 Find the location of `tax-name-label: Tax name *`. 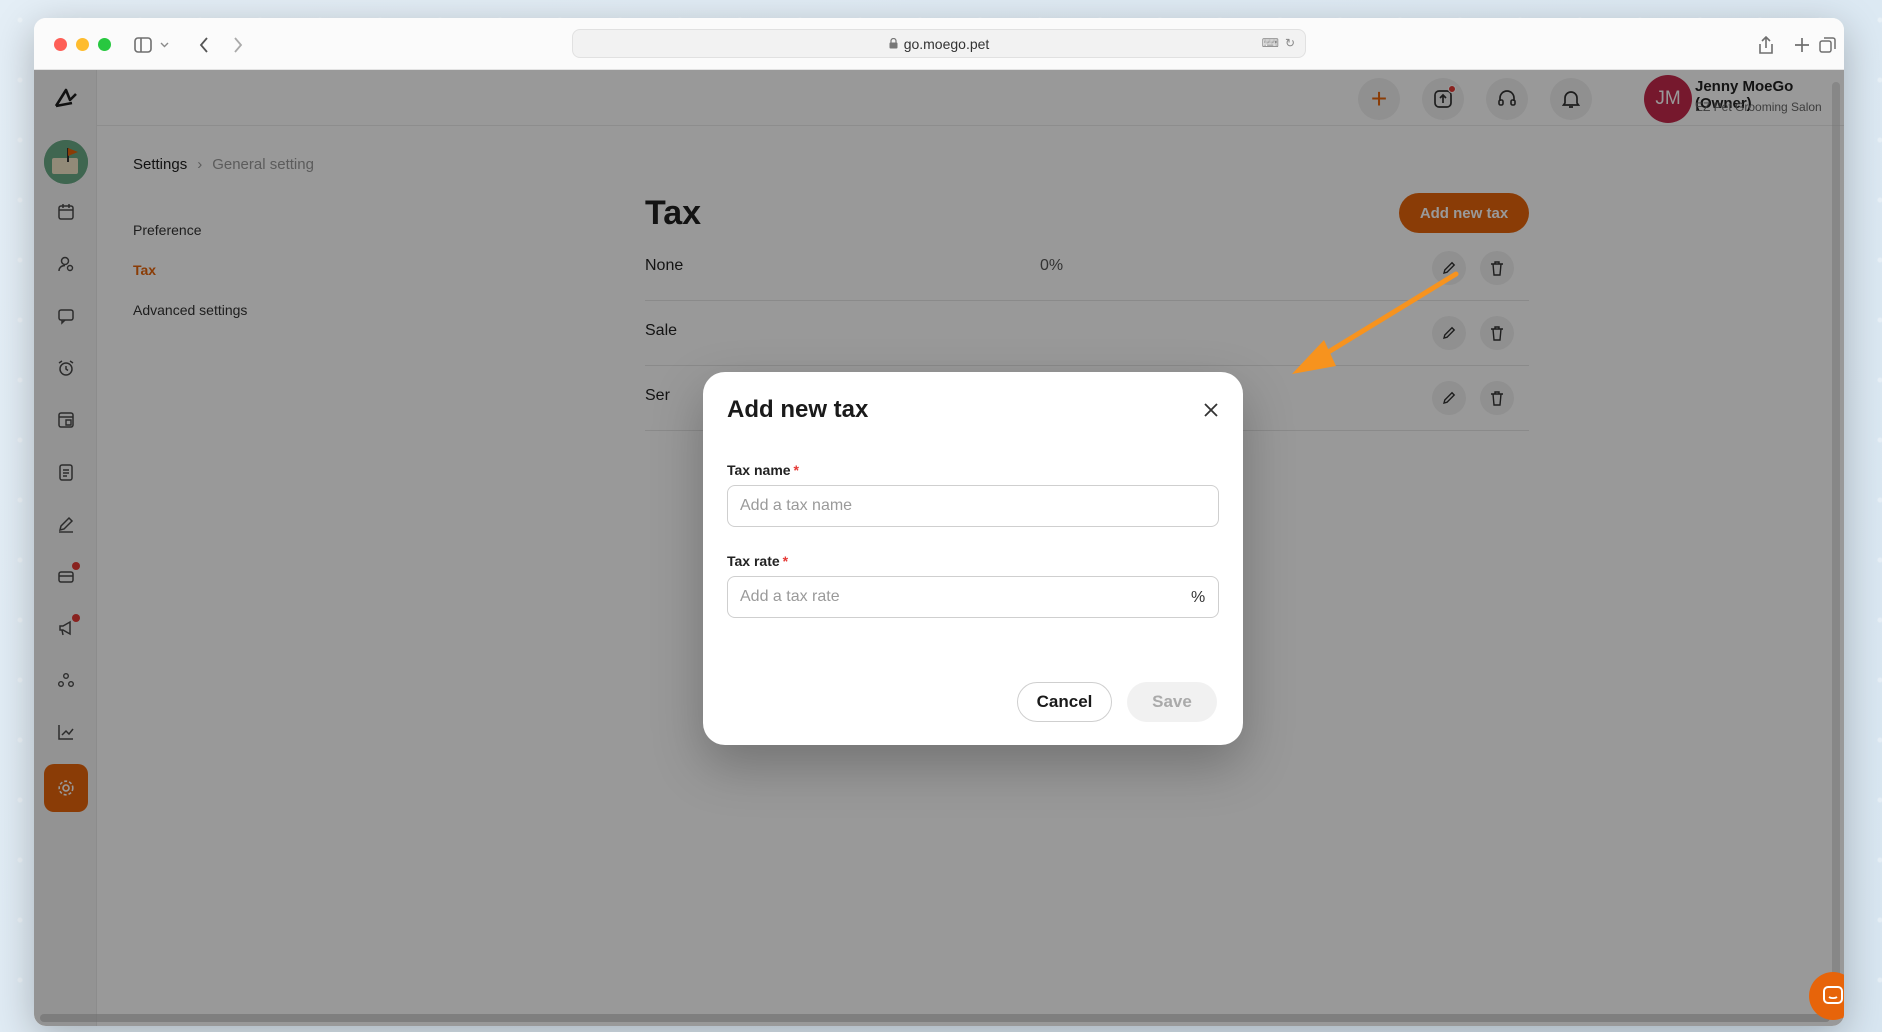

tax-name-label: Tax name * is located at coordinates (763, 470).